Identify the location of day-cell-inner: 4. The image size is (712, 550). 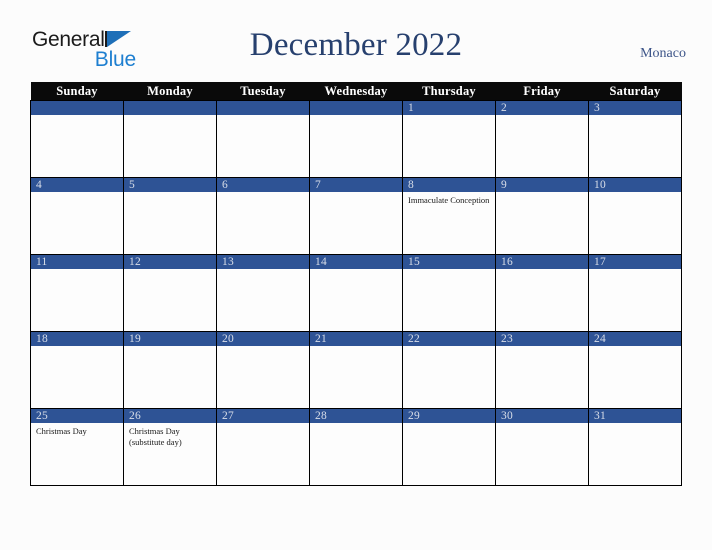
(77, 216).